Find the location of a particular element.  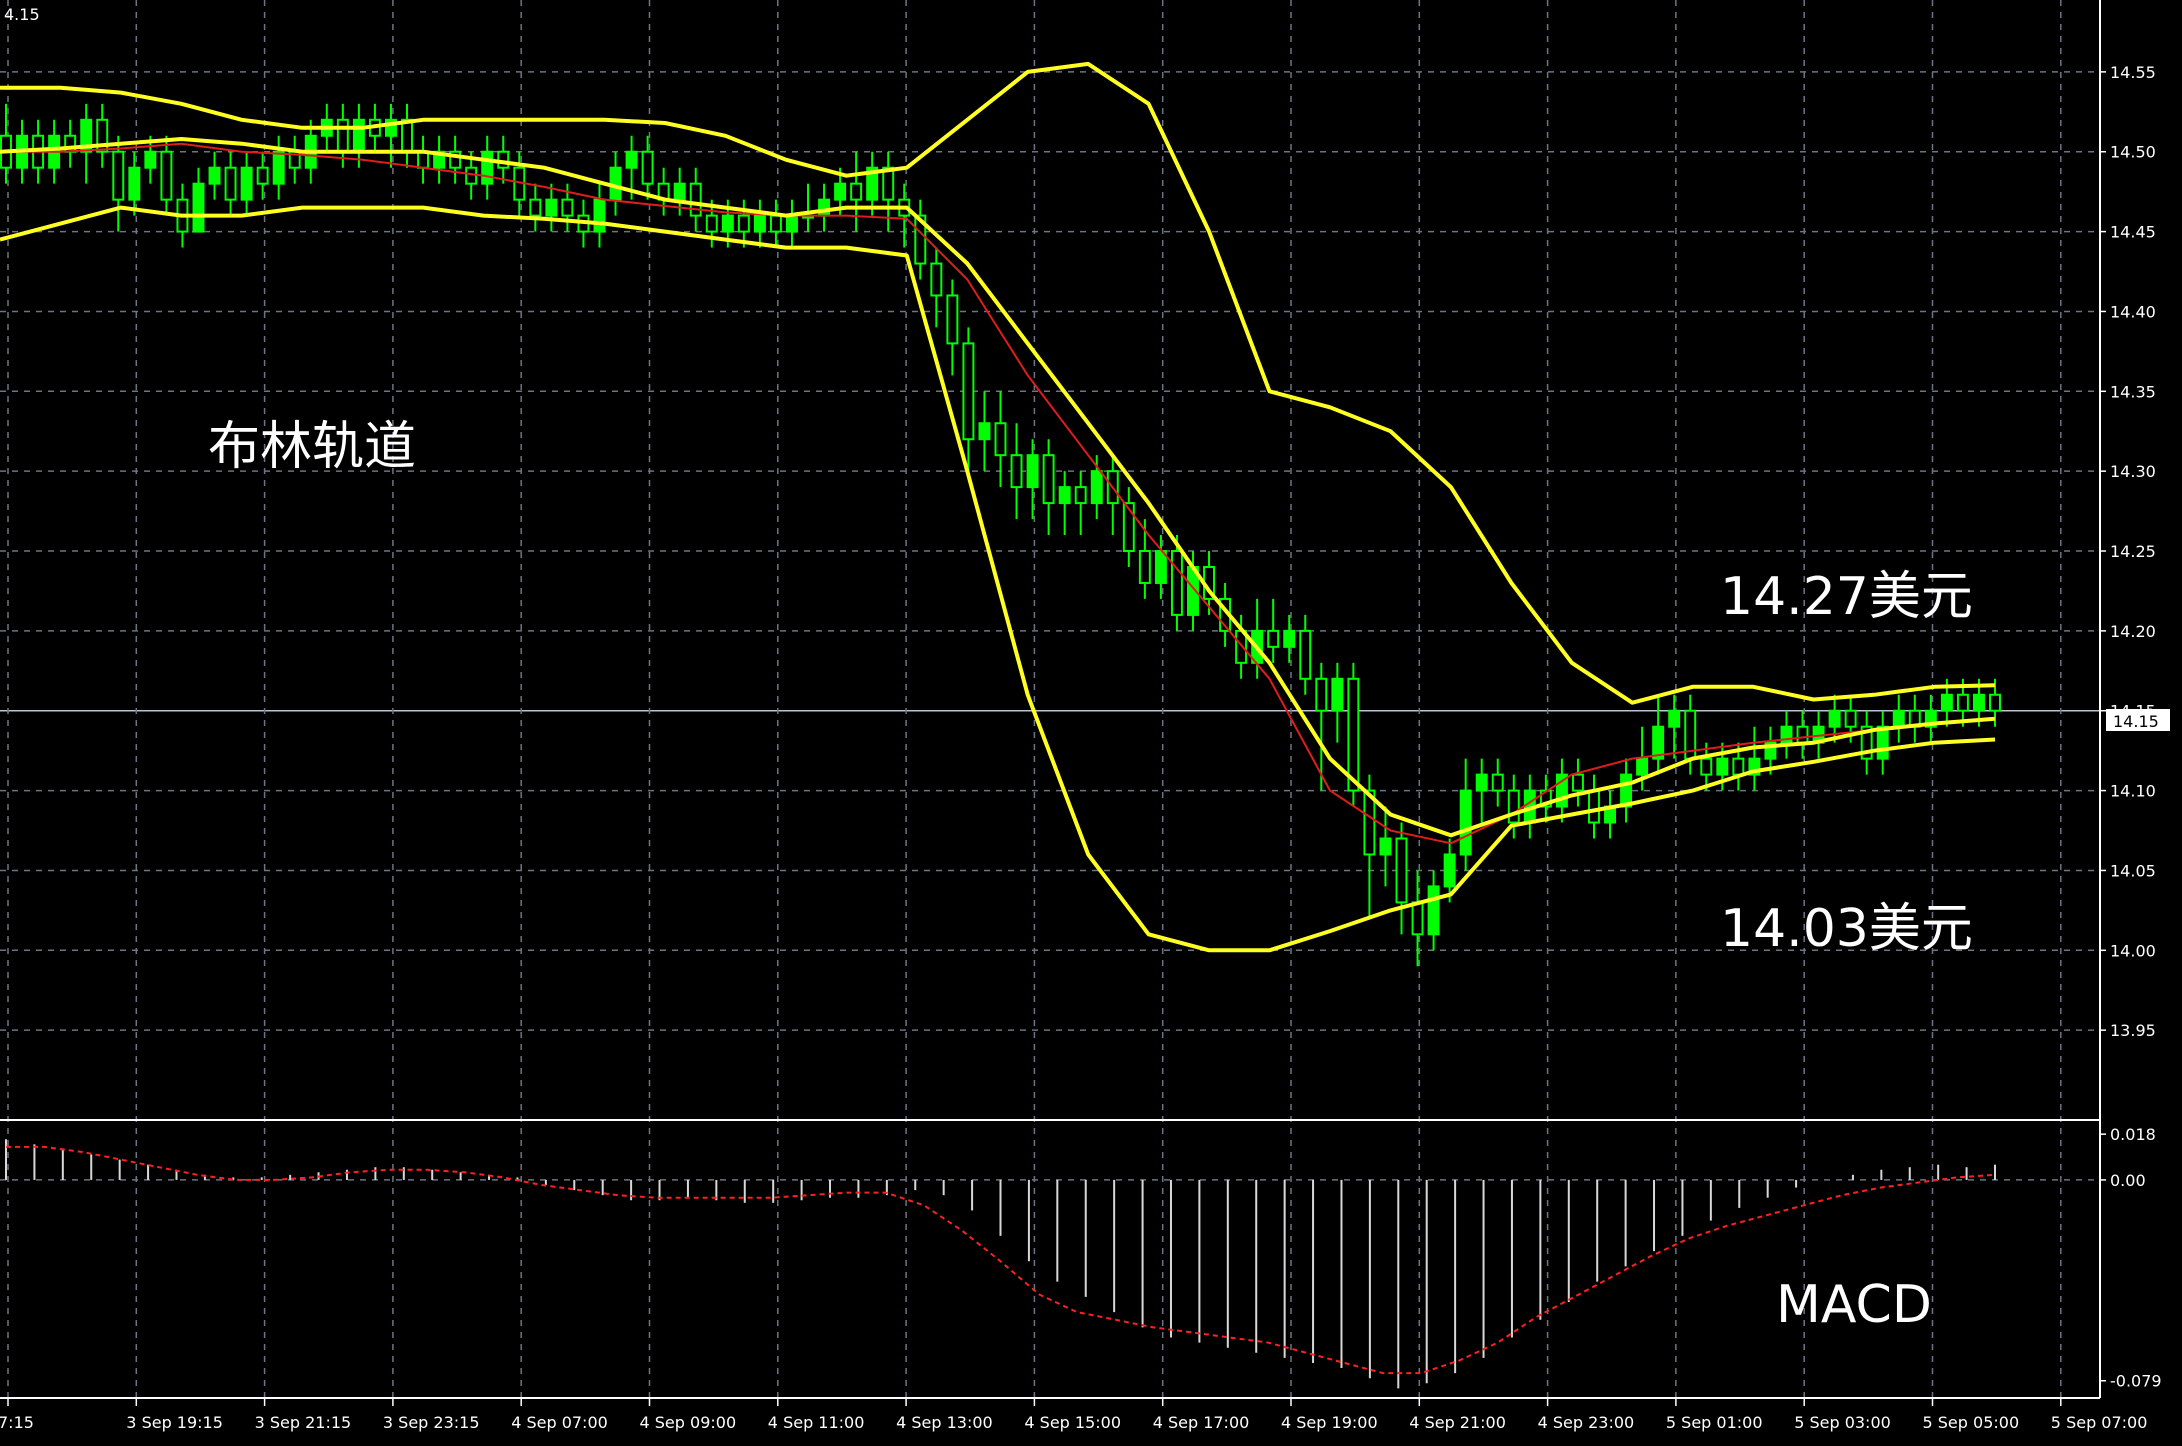

time-tick-label: 4 Sep 19:00 is located at coordinates (1329, 1422).